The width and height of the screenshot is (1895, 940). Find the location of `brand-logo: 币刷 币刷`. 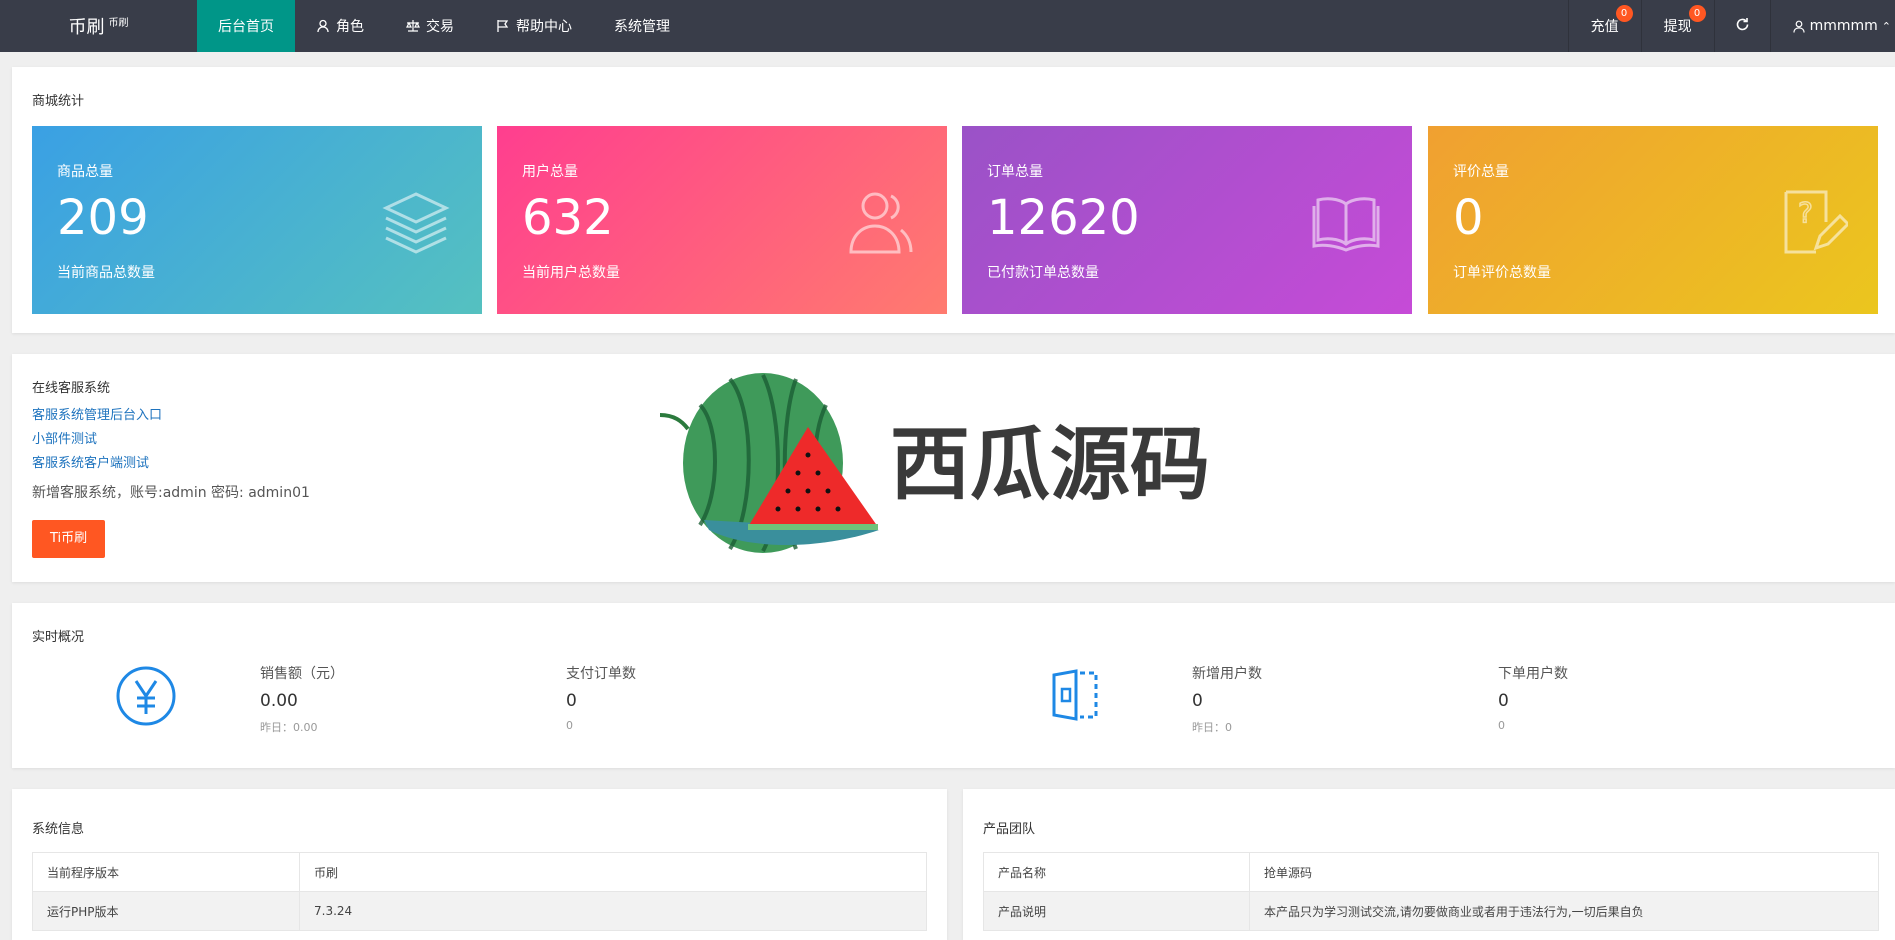

brand-logo: 币刷 币刷 is located at coordinates (98, 26).